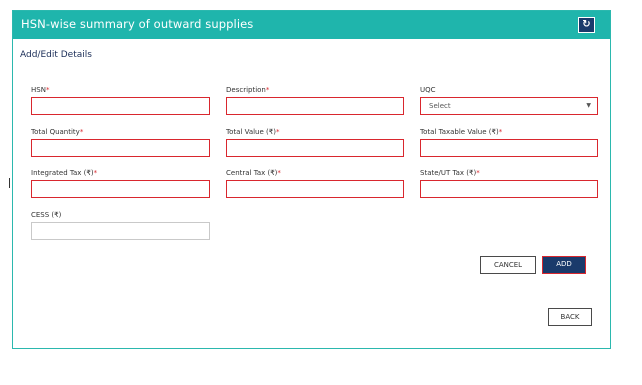 The height and width of the screenshot is (385, 642). I want to click on integrated-tax-input, so click(120, 189).